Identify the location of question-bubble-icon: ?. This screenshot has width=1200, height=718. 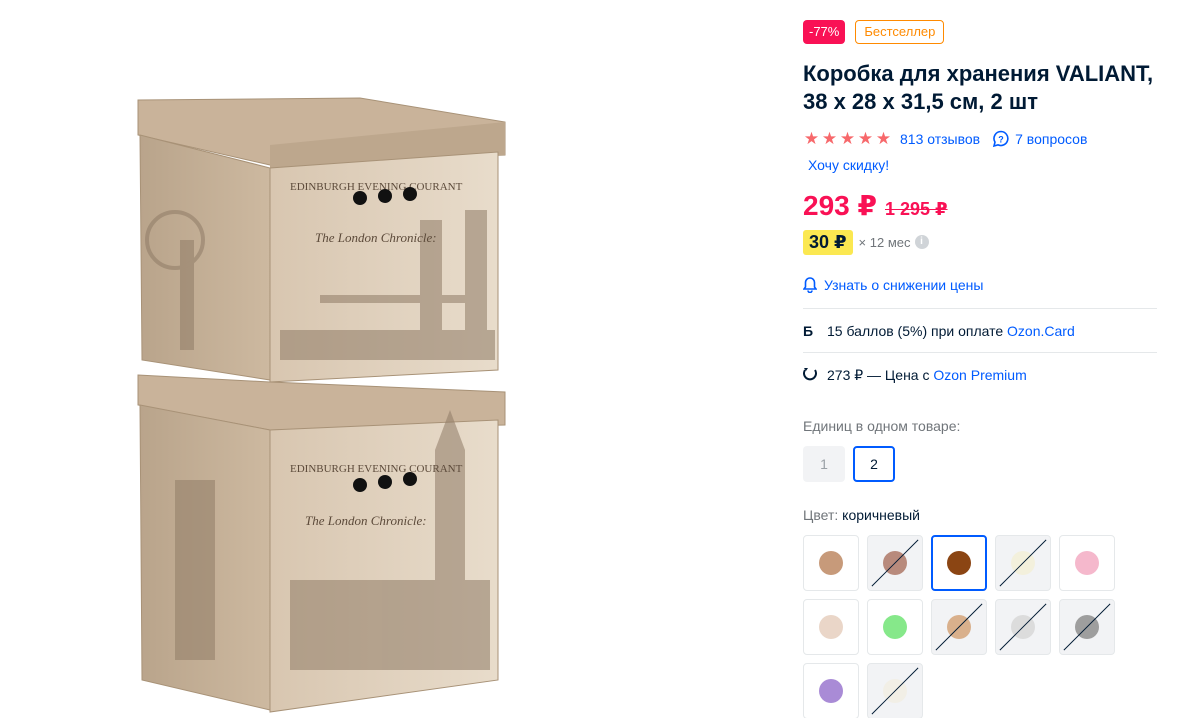
(1001, 139).